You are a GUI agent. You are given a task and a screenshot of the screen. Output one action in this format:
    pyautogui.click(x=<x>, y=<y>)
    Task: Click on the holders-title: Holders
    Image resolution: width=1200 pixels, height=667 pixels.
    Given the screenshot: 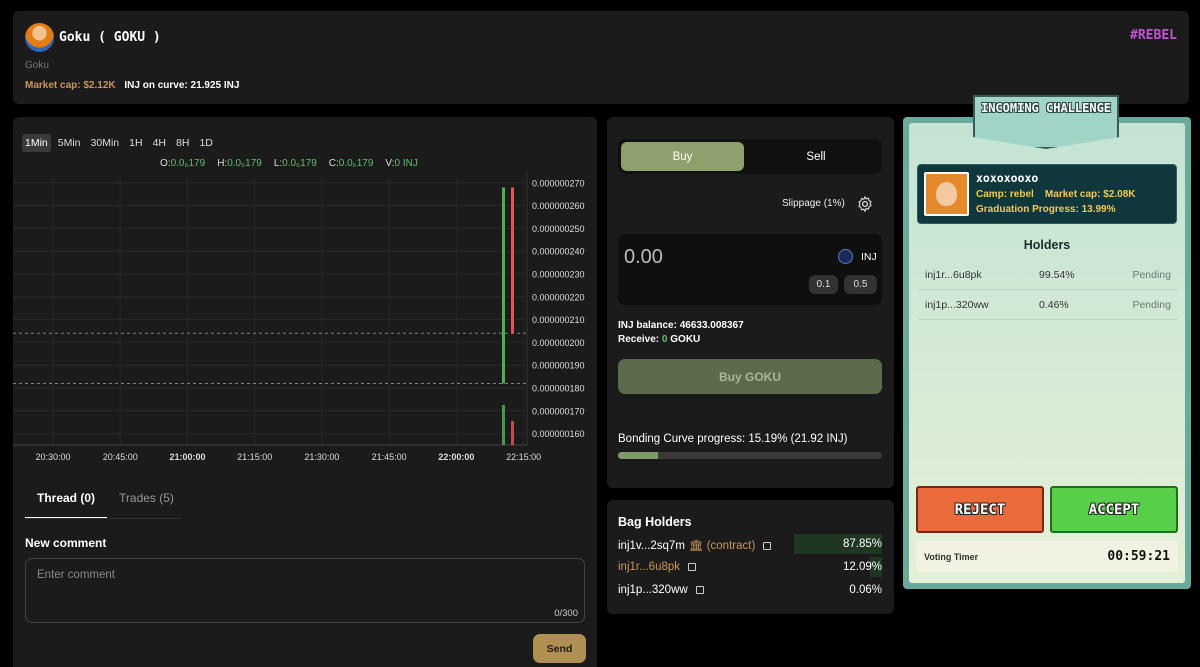 What is the action you would take?
    pyautogui.click(x=1047, y=245)
    